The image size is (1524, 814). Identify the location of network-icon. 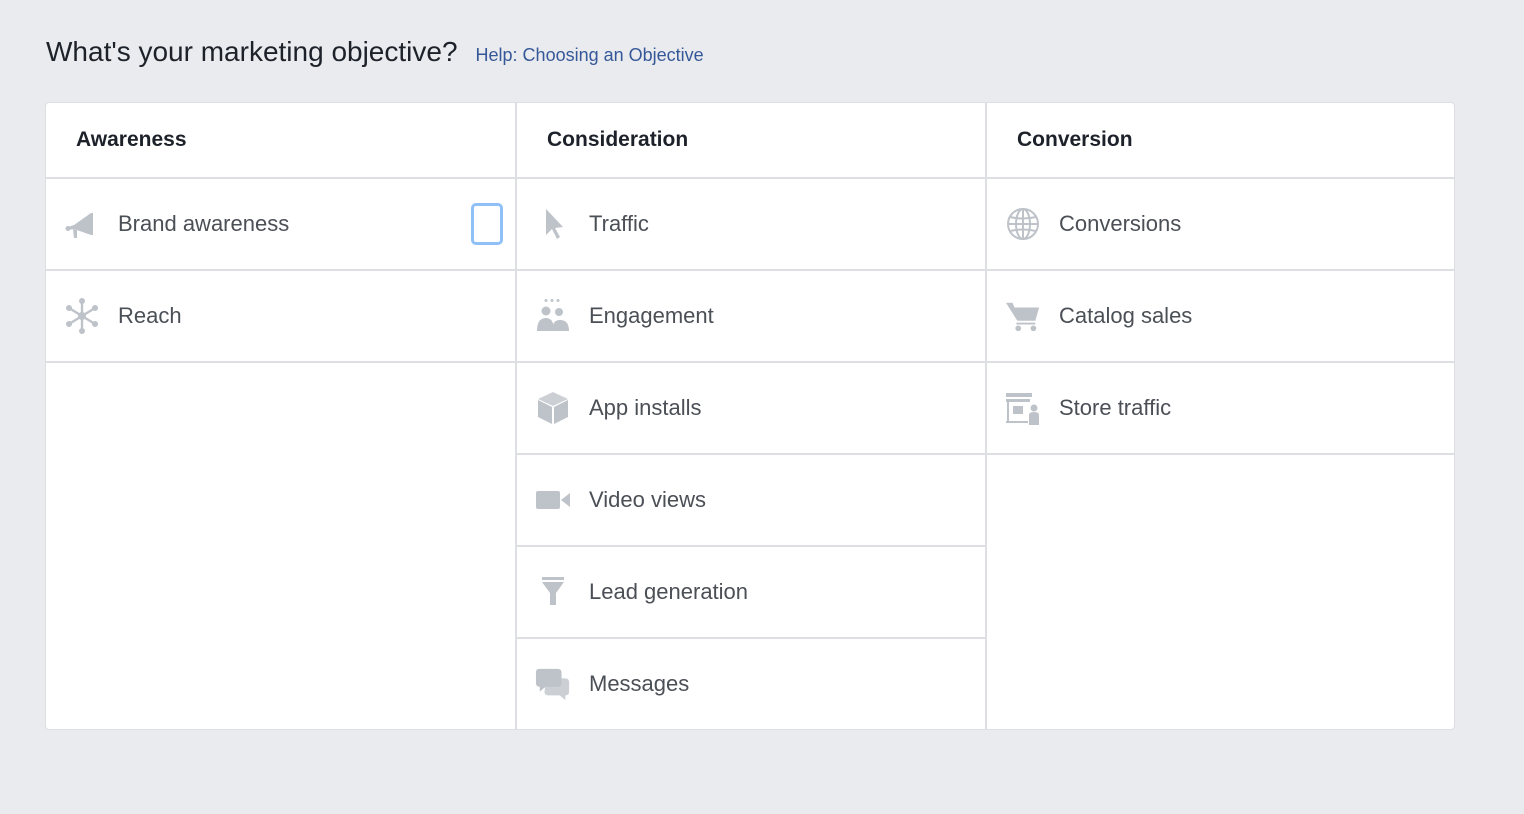
(82, 316).